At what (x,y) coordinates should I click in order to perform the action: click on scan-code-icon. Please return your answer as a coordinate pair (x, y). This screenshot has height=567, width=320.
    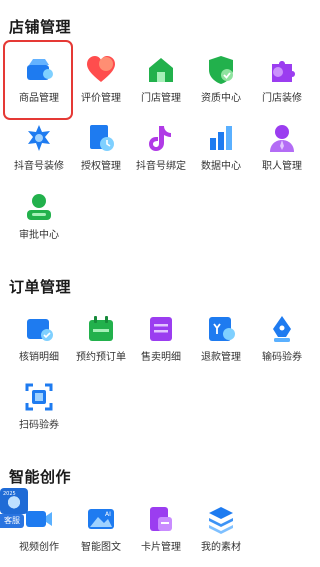
    Looking at the image, I should click on (39, 397).